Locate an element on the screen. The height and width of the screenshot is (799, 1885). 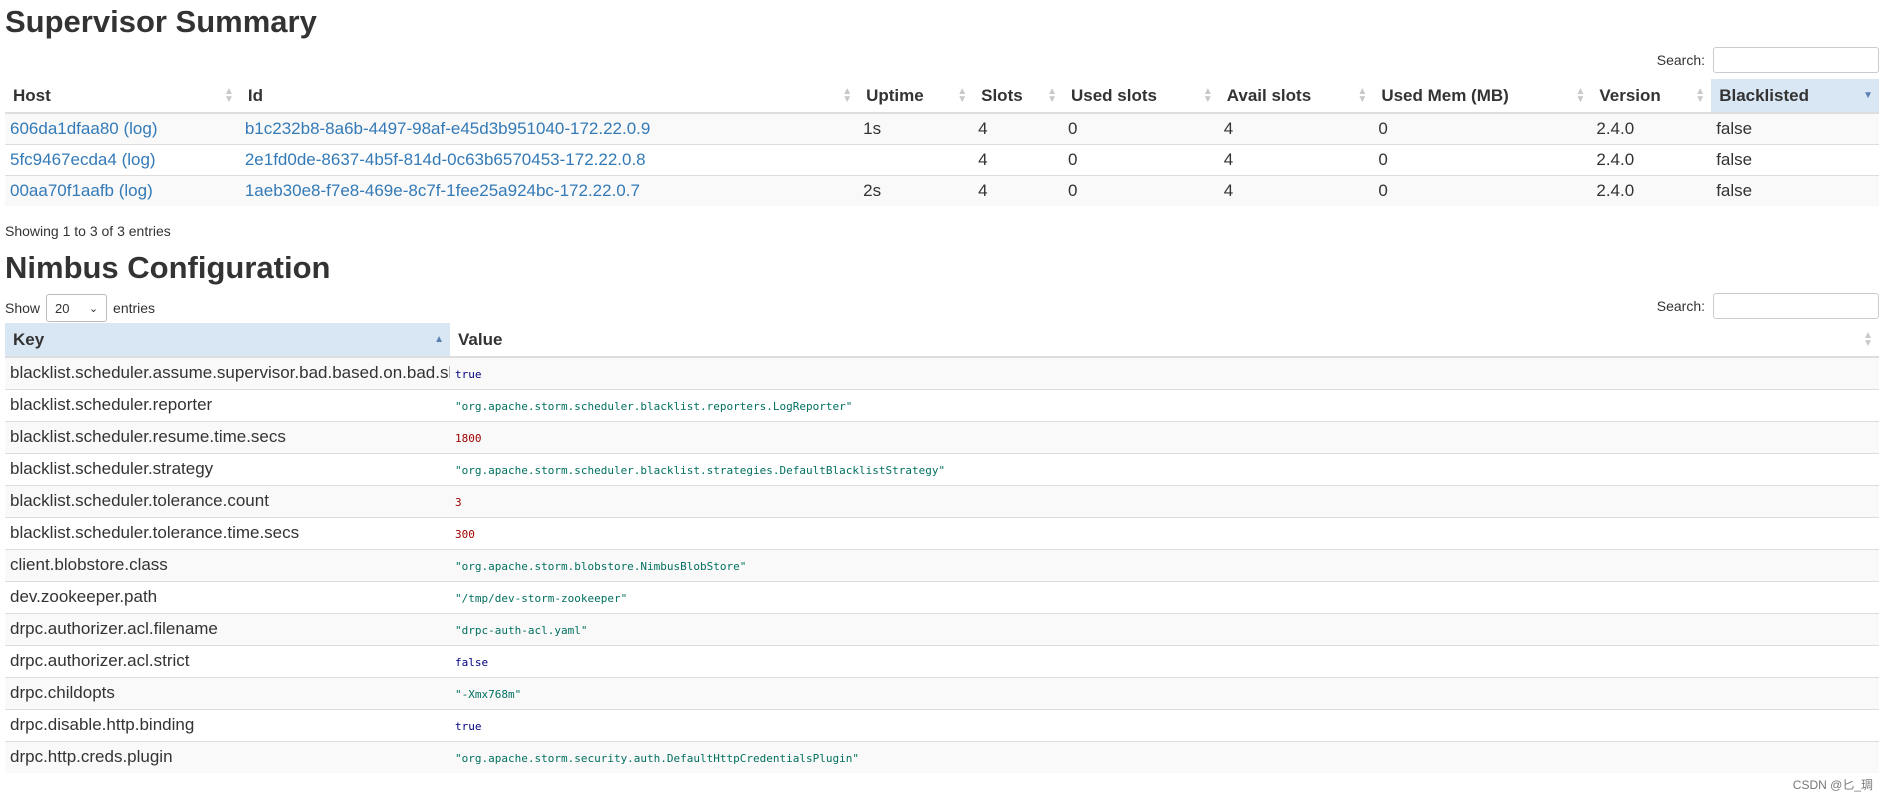
config-key: drpc.childopts is located at coordinates (227, 692).